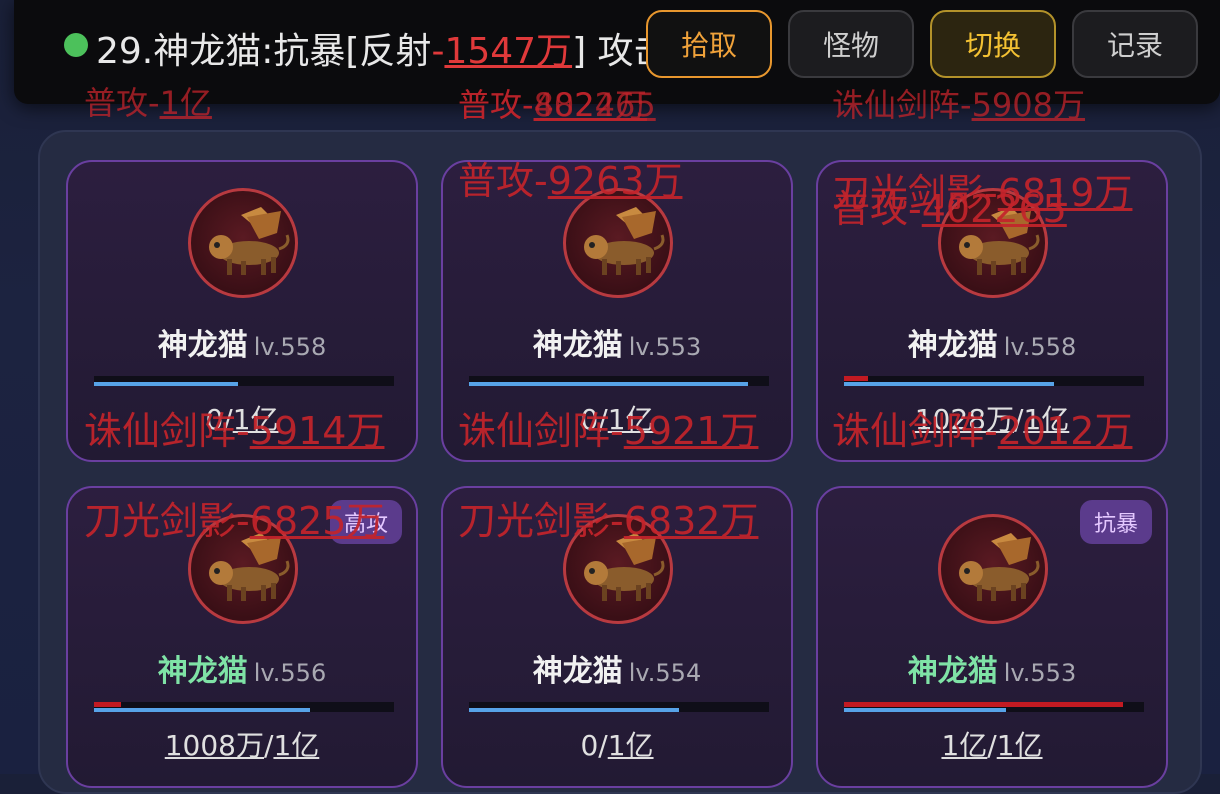 This screenshot has width=1220, height=794. Describe the element at coordinates (185, 103) in the screenshot. I see `damage-value: 1亿` at that location.